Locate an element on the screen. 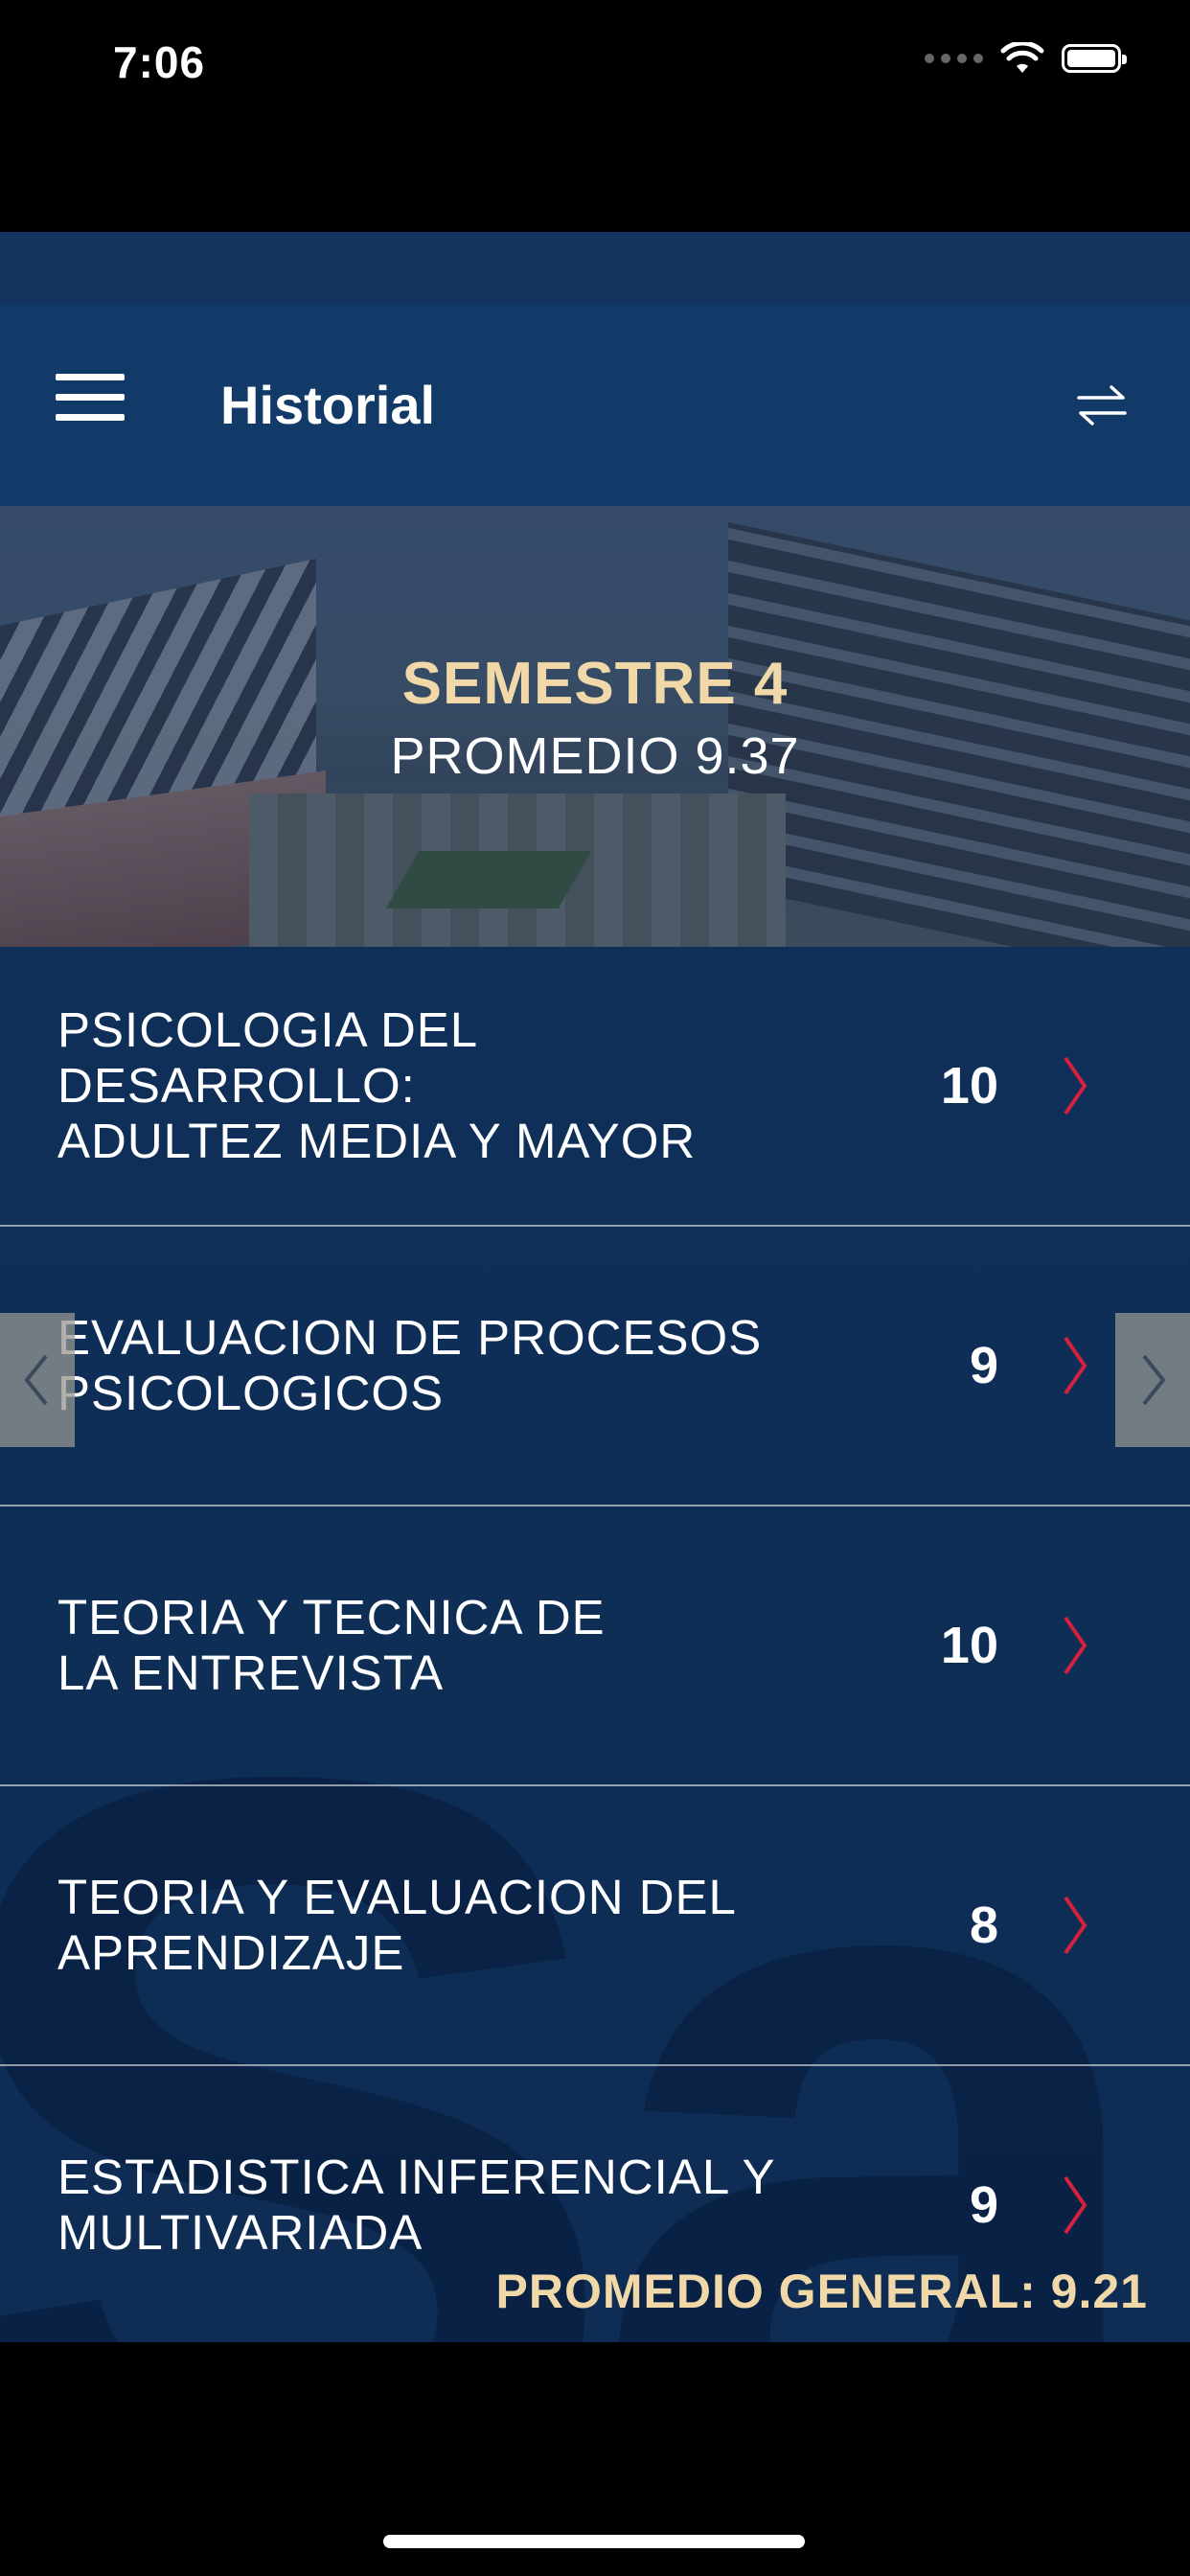  semester-title: SEMESTRE 4 is located at coordinates (595, 684).